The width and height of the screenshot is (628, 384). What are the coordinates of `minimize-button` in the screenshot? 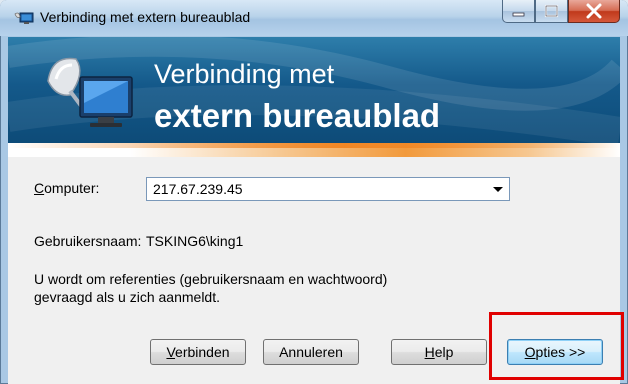 It's located at (518, 11).